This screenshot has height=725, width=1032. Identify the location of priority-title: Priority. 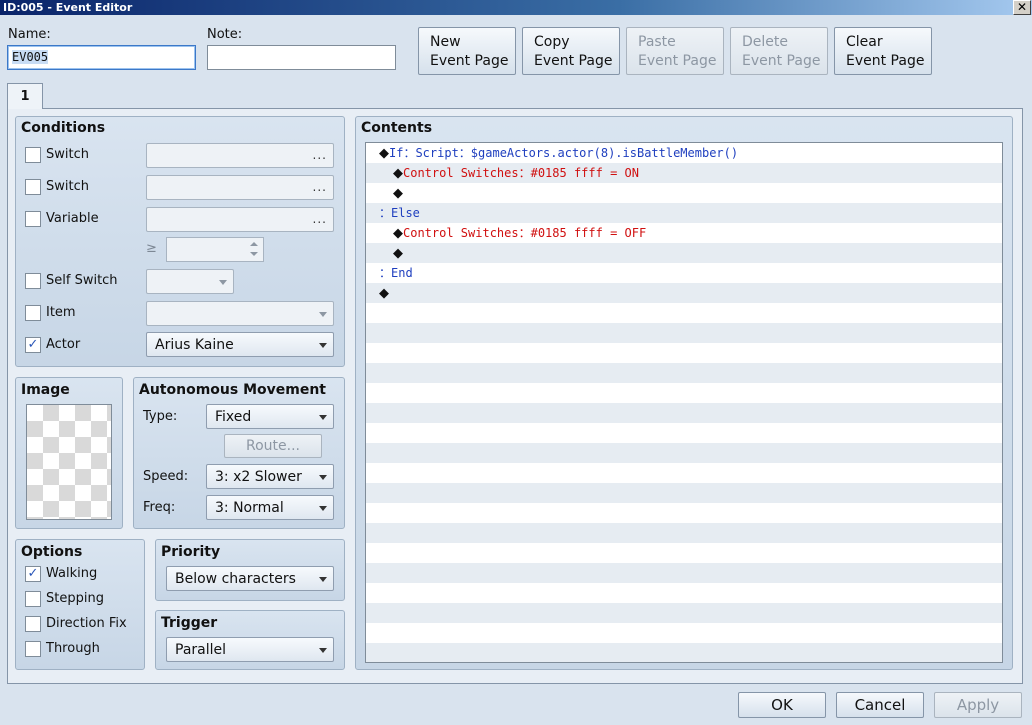
(191, 552).